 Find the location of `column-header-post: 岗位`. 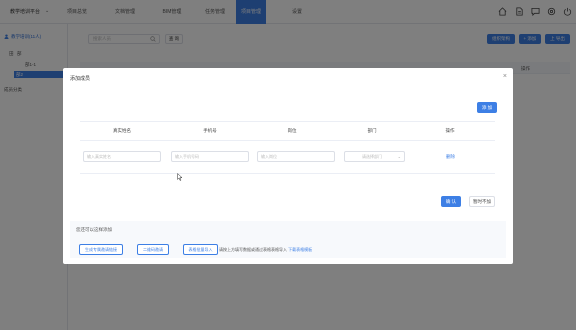

column-header-post: 岗位 is located at coordinates (292, 130).